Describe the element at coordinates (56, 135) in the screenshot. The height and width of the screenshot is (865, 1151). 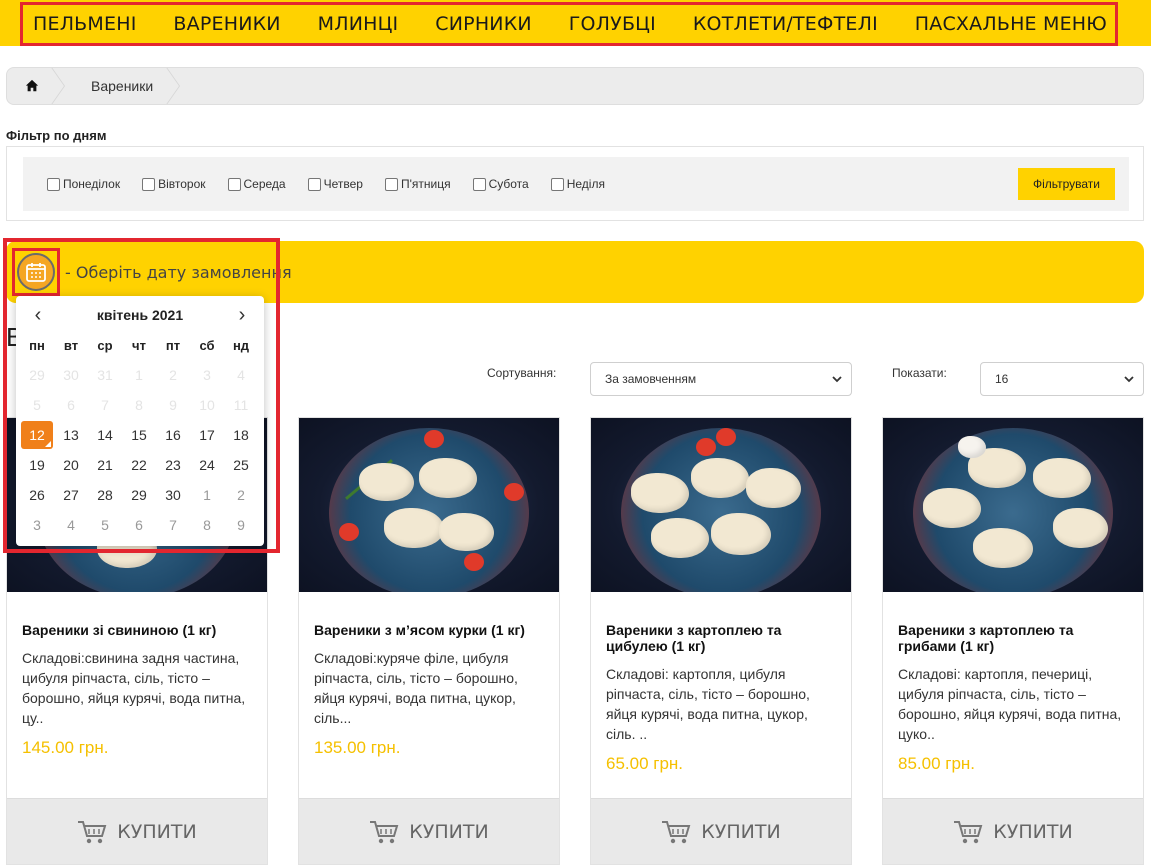
I see `filter-title: Фільтр по дням` at that location.